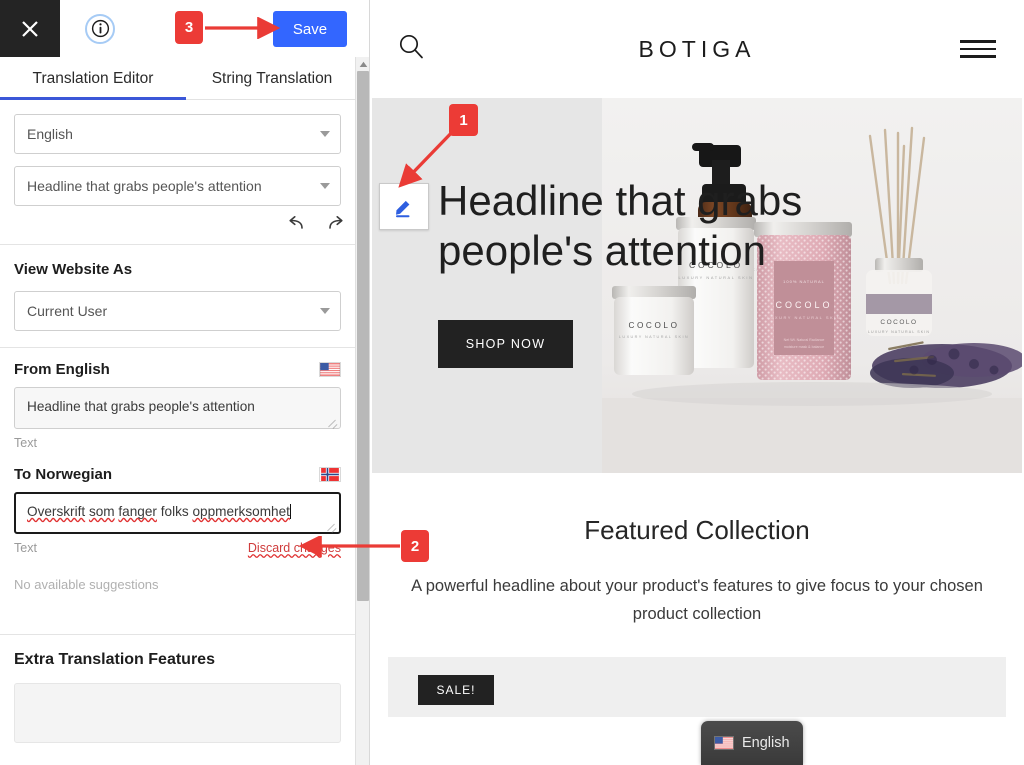 The width and height of the screenshot is (1024, 765). I want to click on target-language-label: To Norwegian, so click(63, 474).